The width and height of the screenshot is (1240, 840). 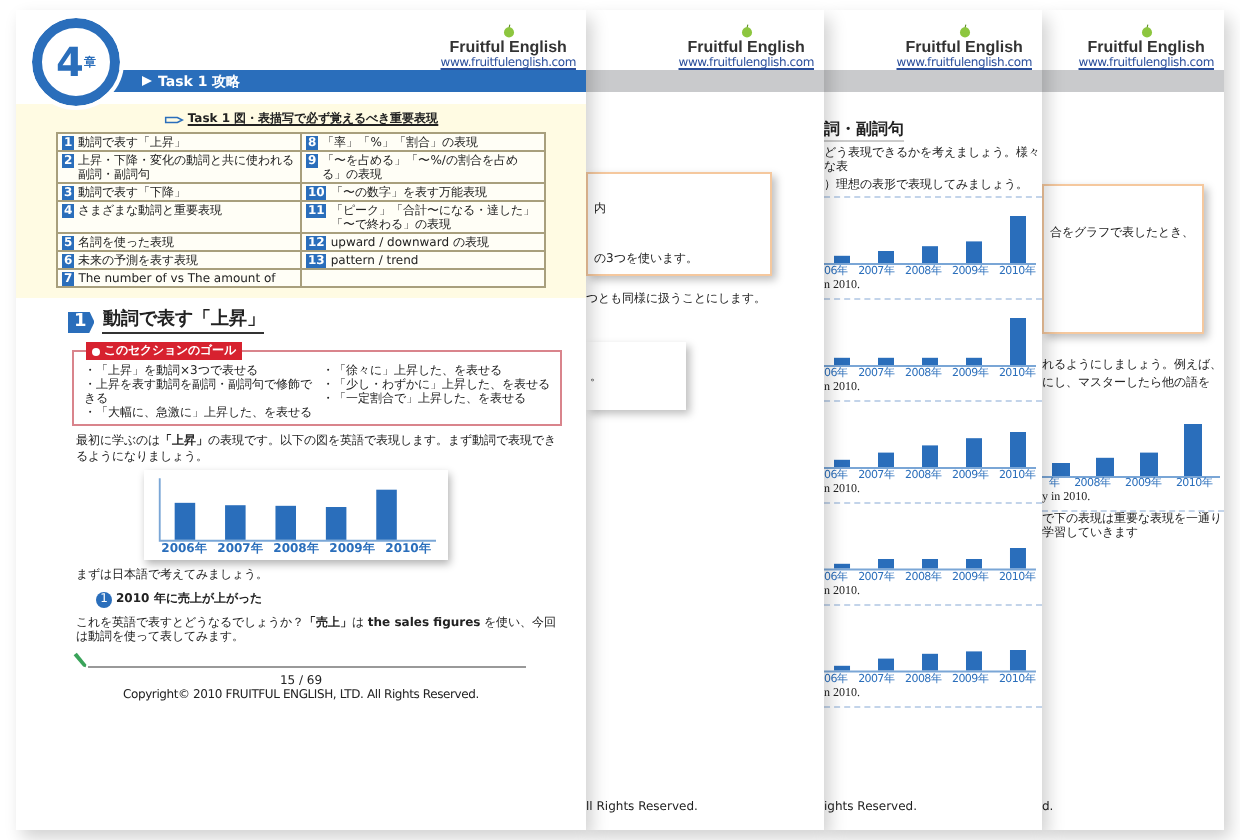 I want to click on pencil-icon, so click(x=80, y=659).